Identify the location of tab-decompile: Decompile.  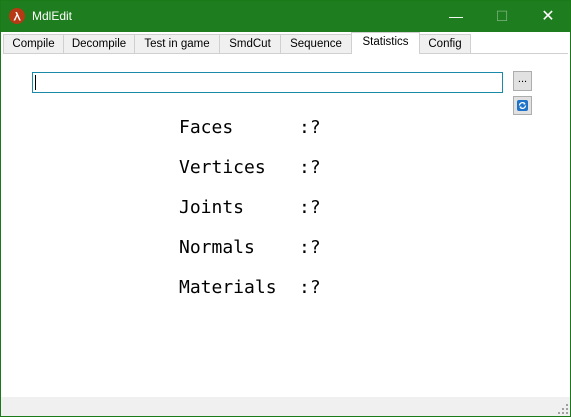
(99, 44).